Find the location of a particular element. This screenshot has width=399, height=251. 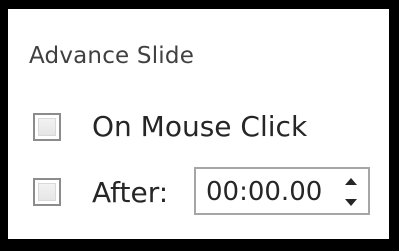

after-checkbox is located at coordinates (47, 192).